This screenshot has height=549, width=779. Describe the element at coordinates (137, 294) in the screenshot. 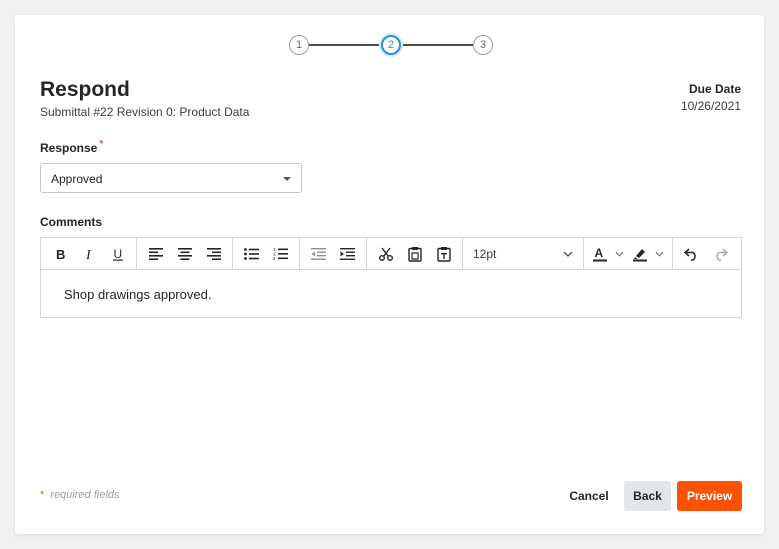

I see `comments-body: Shop drawings approved.` at that location.